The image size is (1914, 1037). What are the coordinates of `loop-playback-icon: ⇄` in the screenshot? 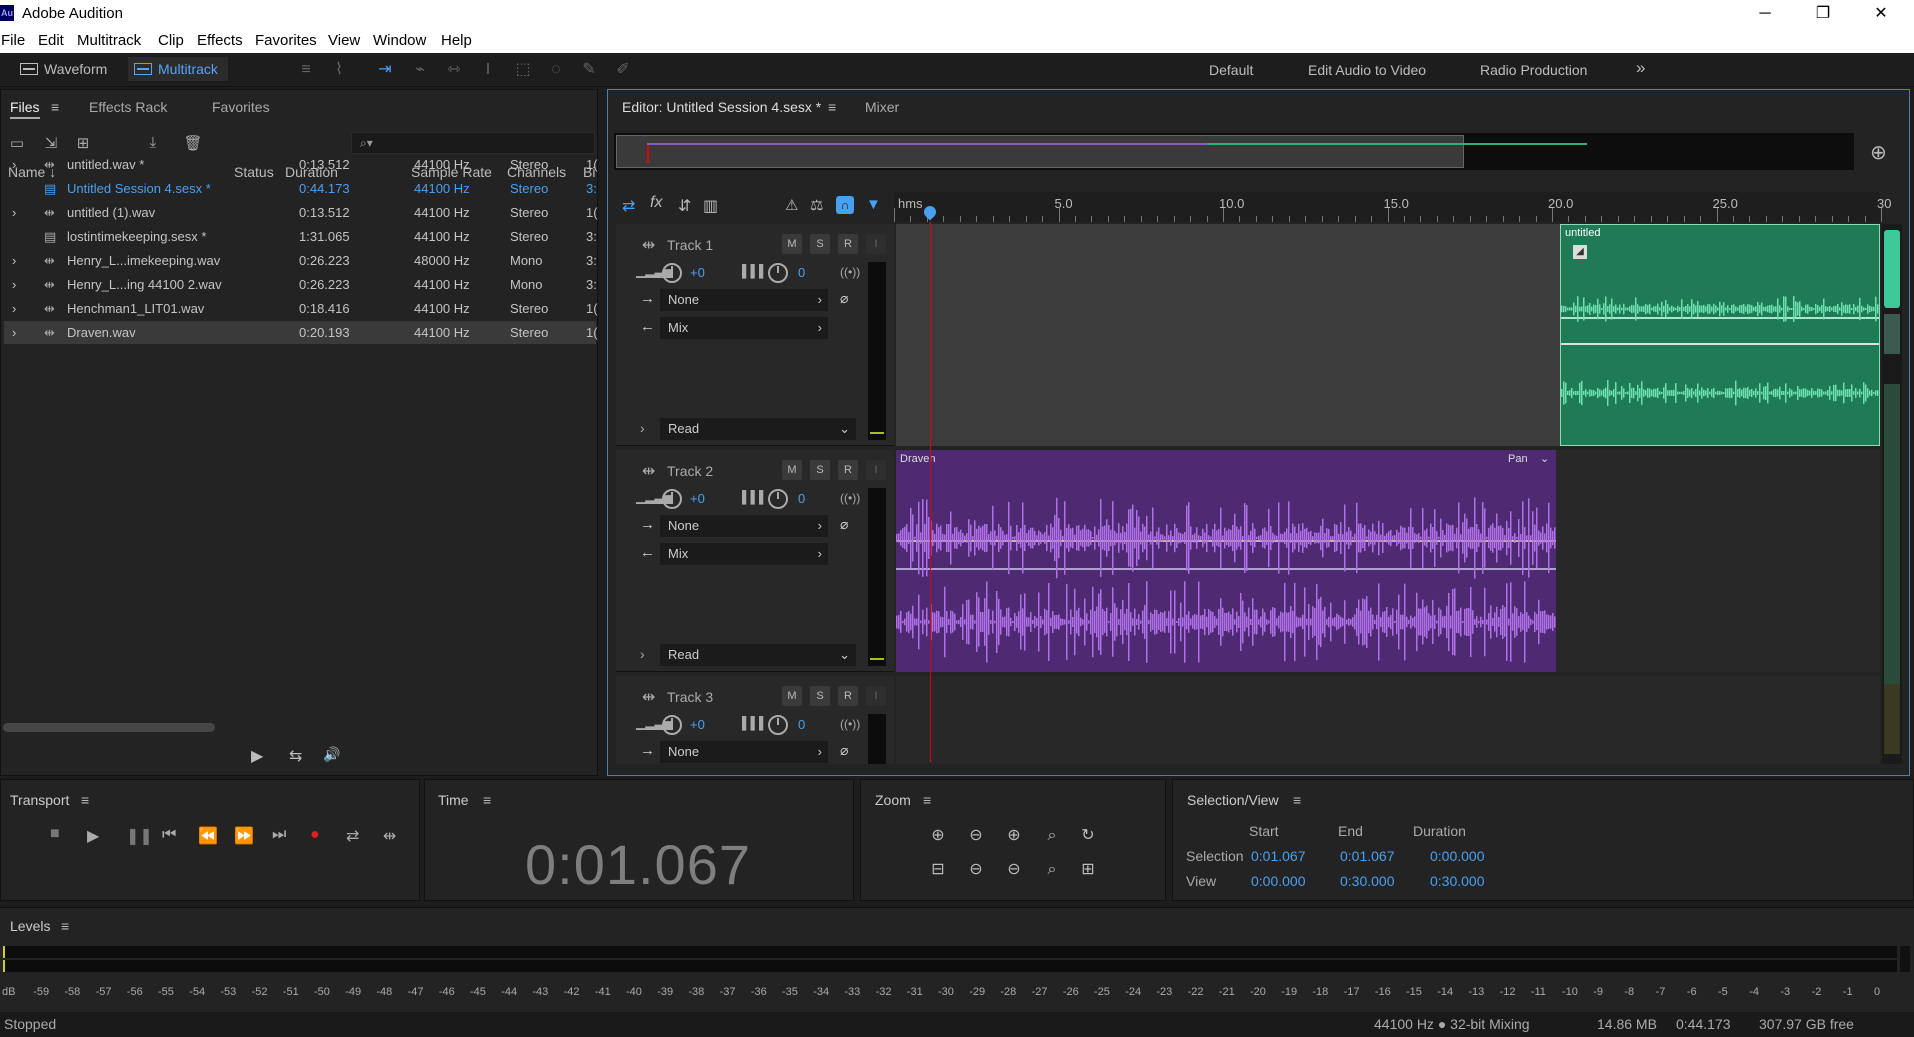 It's located at (352, 836).